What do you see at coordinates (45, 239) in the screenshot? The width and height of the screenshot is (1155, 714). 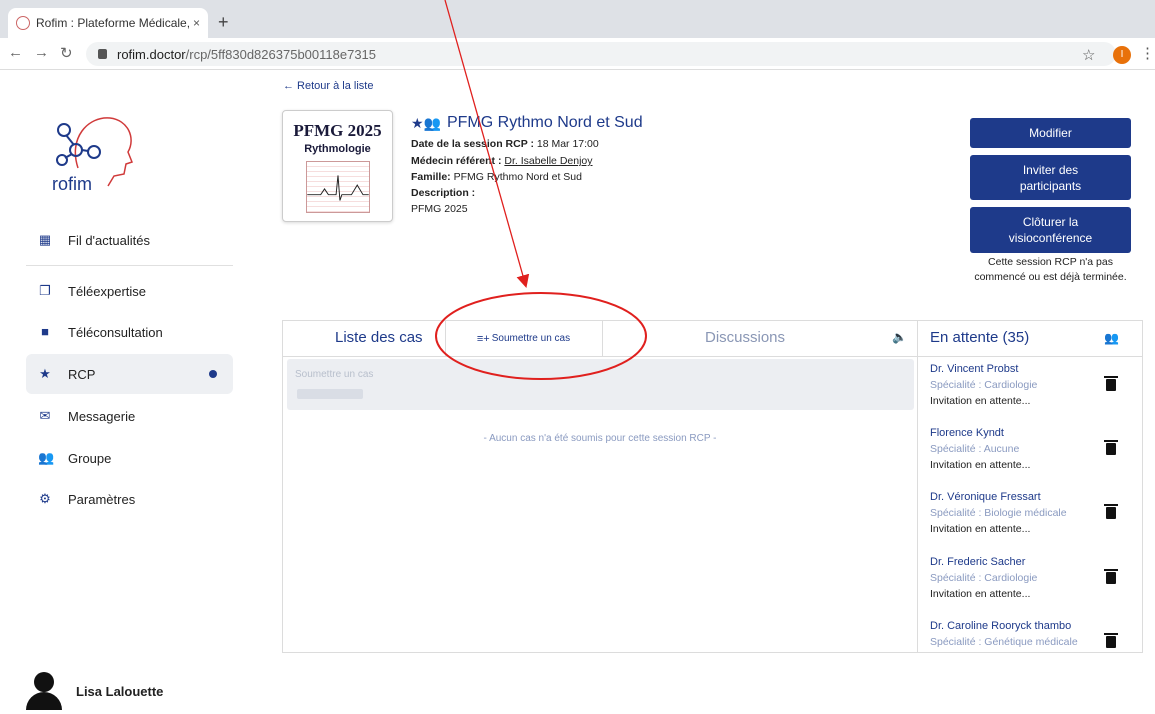 I see `grid-icon: ▦` at bounding box center [45, 239].